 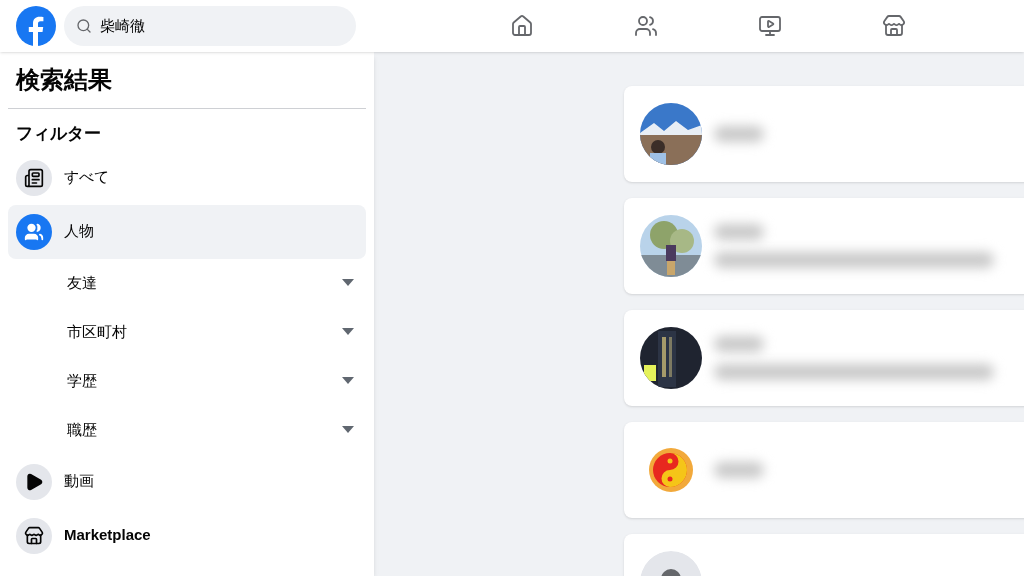 I want to click on logo-icon, so click(x=36, y=26).